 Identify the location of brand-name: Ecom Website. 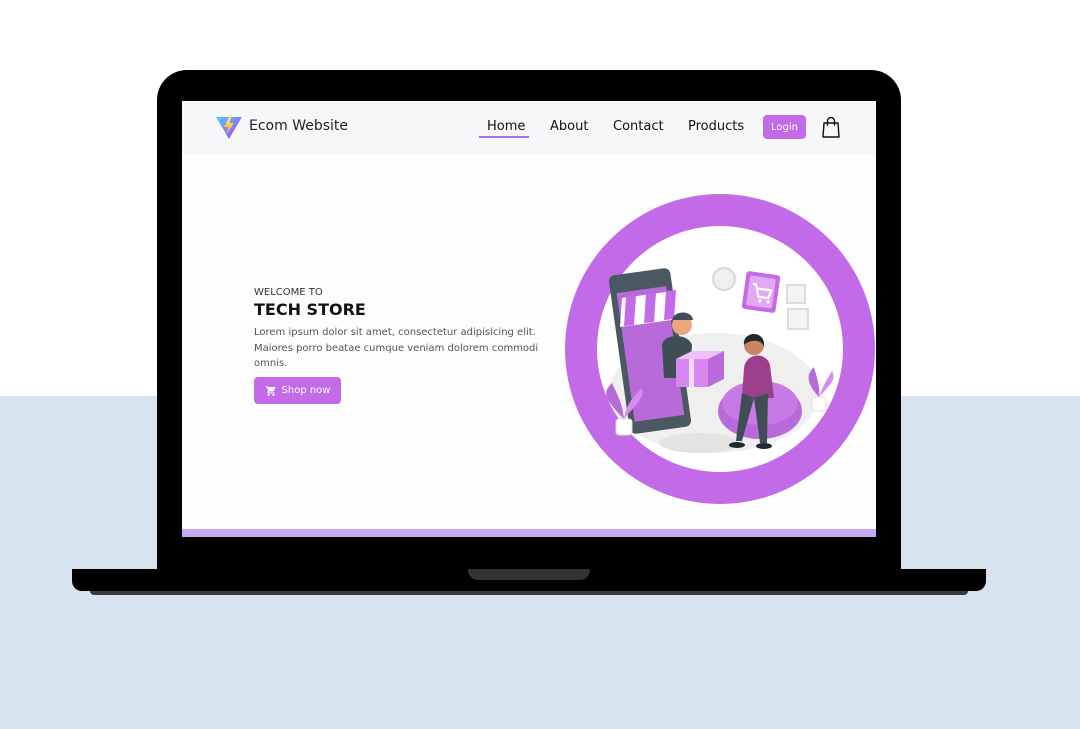
(298, 126).